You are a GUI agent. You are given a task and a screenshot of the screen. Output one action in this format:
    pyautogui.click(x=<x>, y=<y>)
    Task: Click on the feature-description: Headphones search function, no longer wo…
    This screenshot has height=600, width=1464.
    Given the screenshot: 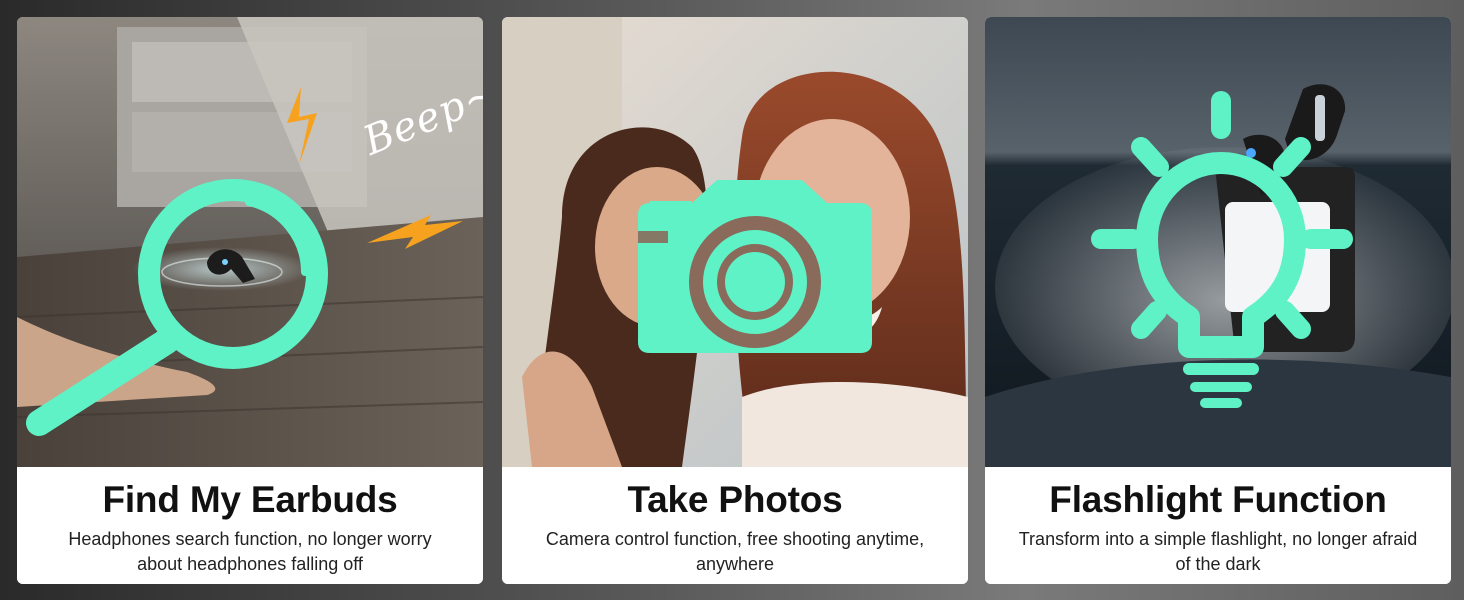 What is the action you would take?
    pyautogui.click(x=250, y=551)
    